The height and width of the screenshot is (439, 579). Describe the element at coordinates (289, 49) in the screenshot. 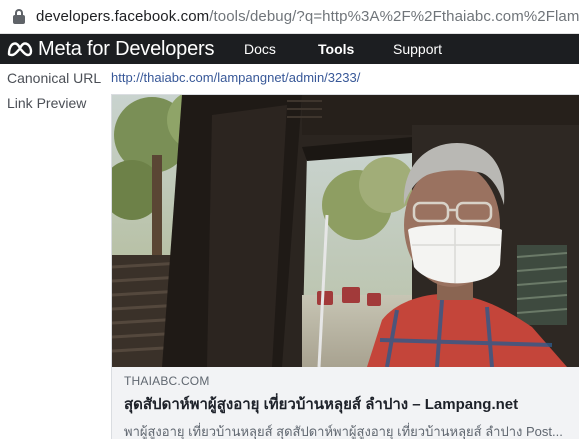

I see `top-navigation: Meta for Developers Docs Tools Support` at that location.